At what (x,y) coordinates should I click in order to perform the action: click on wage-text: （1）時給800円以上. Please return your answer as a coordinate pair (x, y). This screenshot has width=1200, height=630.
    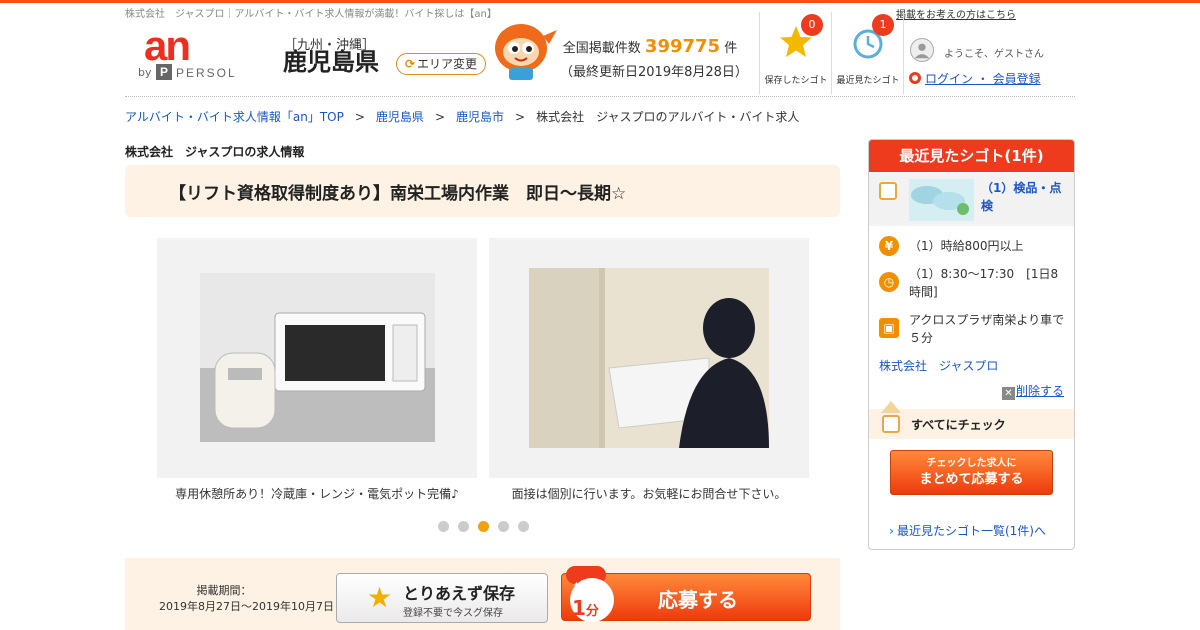
    Looking at the image, I should click on (966, 246).